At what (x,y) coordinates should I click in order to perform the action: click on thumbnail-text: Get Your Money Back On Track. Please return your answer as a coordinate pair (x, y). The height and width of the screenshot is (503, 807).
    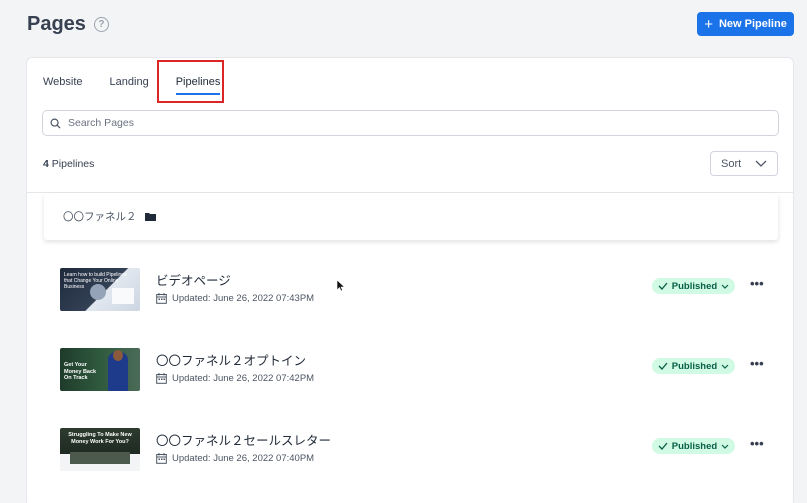
    Looking at the image, I should click on (80, 372).